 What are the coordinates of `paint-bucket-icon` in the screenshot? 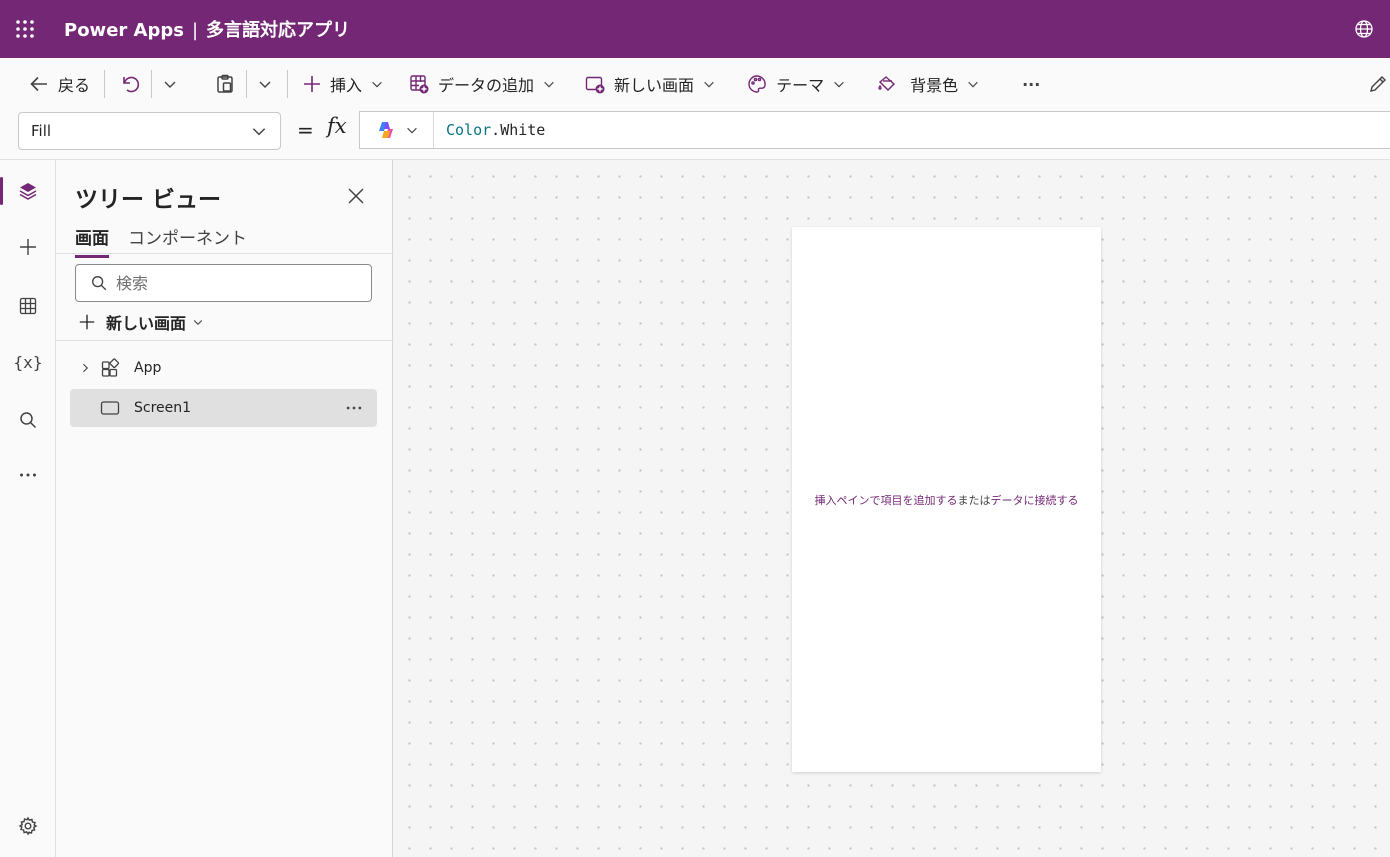 It's located at (887, 83).